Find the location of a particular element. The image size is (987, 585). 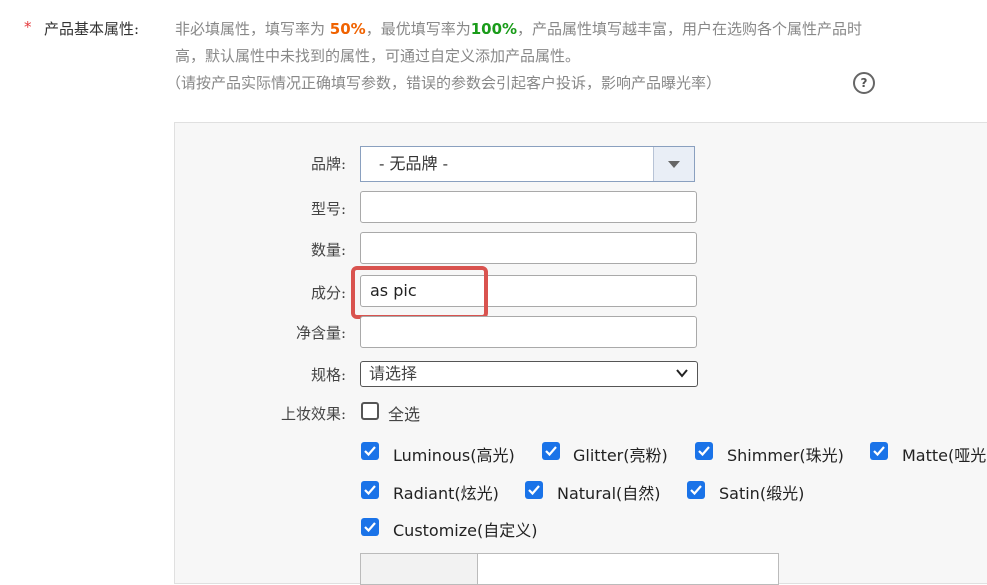

intro-text: 非必填属性，填写率为 is located at coordinates (252, 29).